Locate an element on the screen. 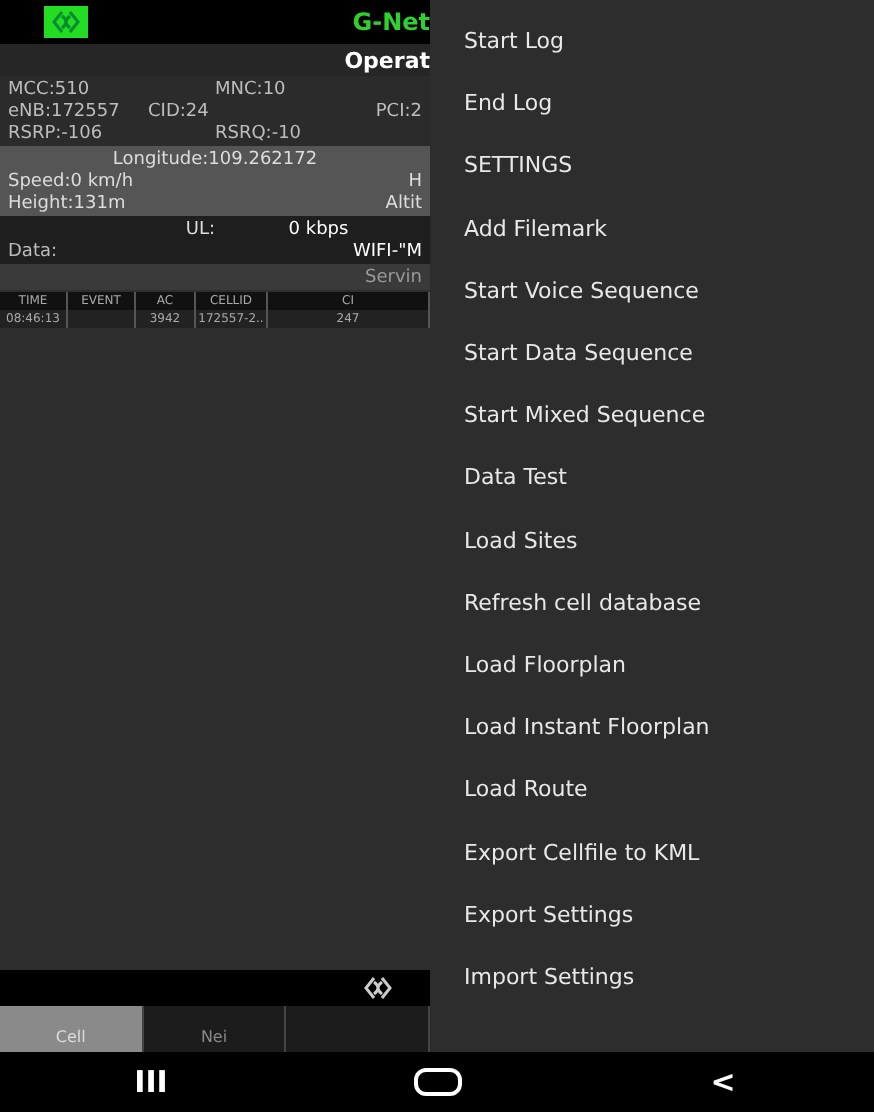 Image resolution: width=874 pixels, height=1112 pixels. menu-item: Export Cellfile to KML is located at coordinates (652, 852).